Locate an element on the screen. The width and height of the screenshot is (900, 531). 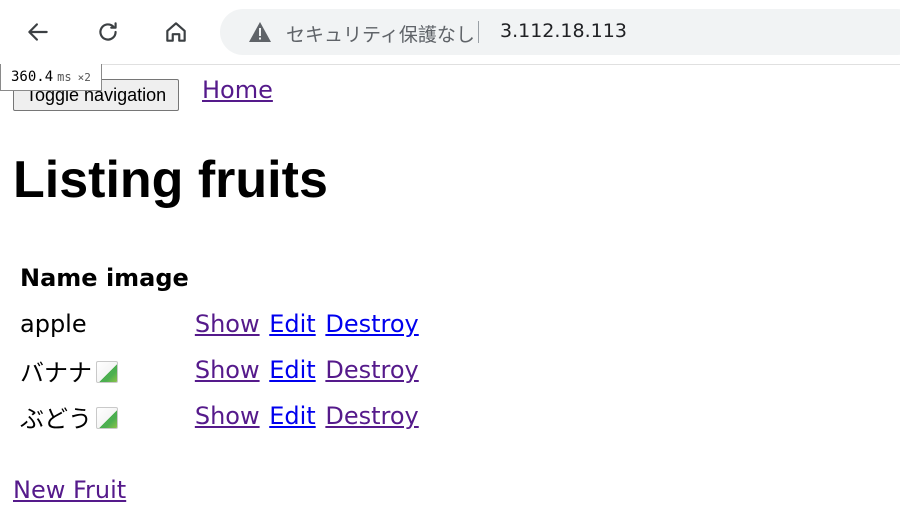
home-icon is located at coordinates (176, 32).